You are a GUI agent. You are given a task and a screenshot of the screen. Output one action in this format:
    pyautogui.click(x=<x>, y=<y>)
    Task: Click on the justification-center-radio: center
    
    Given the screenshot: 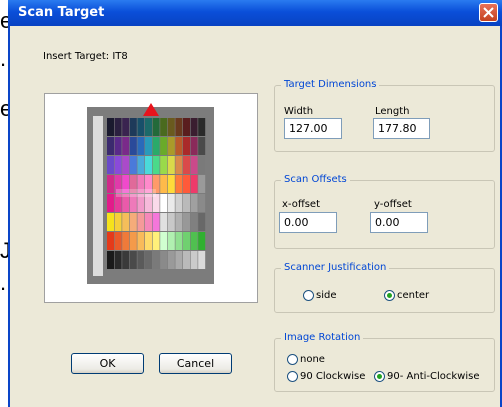 What is the action you would take?
    pyautogui.click(x=406, y=295)
    